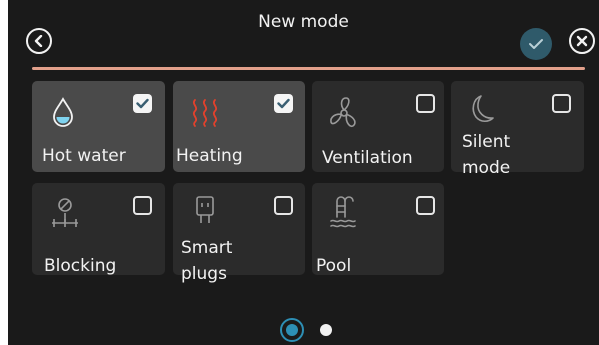  What do you see at coordinates (425, 103) in the screenshot?
I see `mode-checkbox-ventilation` at bounding box center [425, 103].